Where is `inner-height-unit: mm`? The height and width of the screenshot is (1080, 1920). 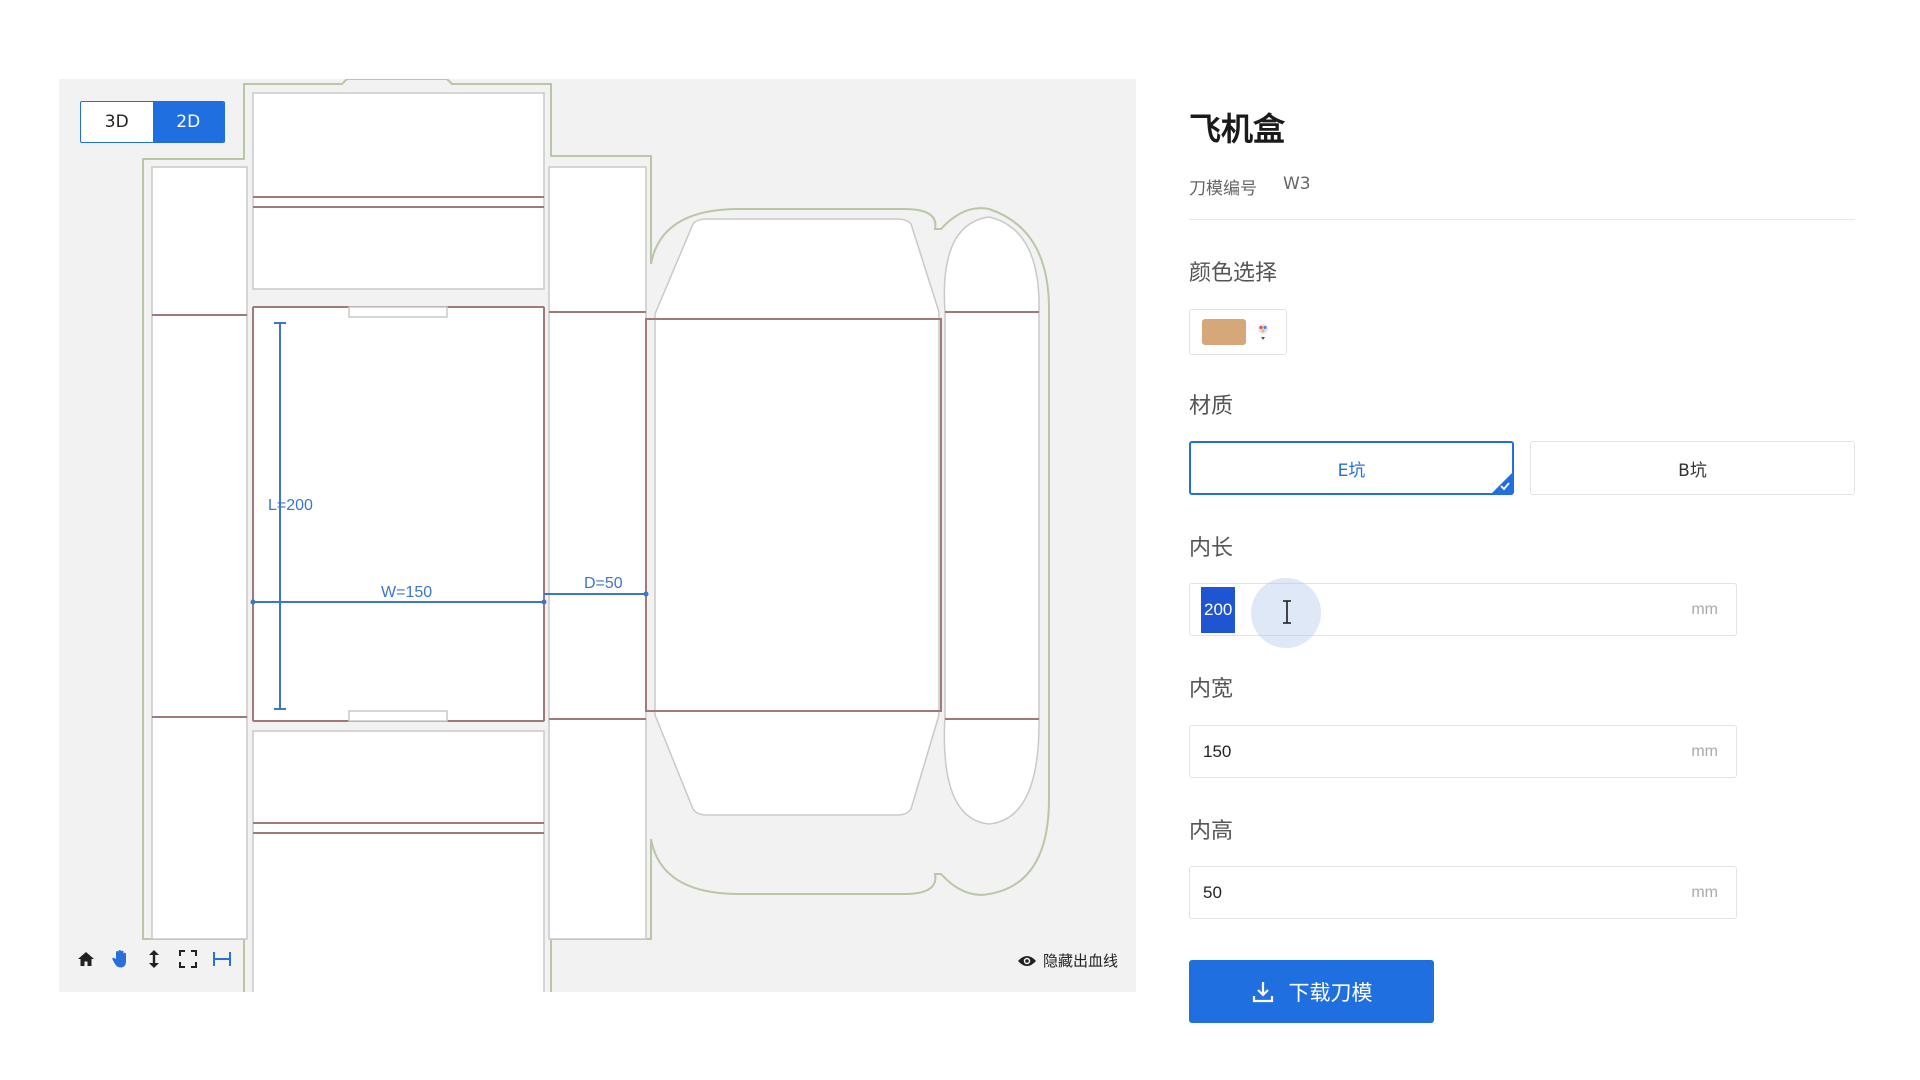
inner-height-unit: mm is located at coordinates (1704, 892).